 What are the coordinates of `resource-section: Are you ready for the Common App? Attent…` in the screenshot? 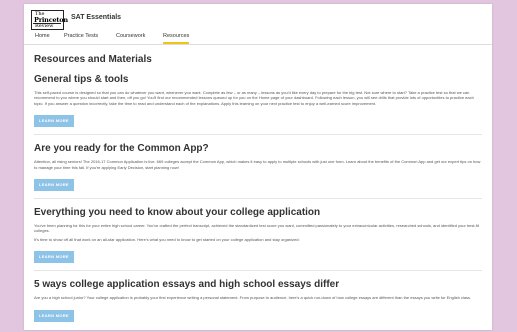 It's located at (258, 171).